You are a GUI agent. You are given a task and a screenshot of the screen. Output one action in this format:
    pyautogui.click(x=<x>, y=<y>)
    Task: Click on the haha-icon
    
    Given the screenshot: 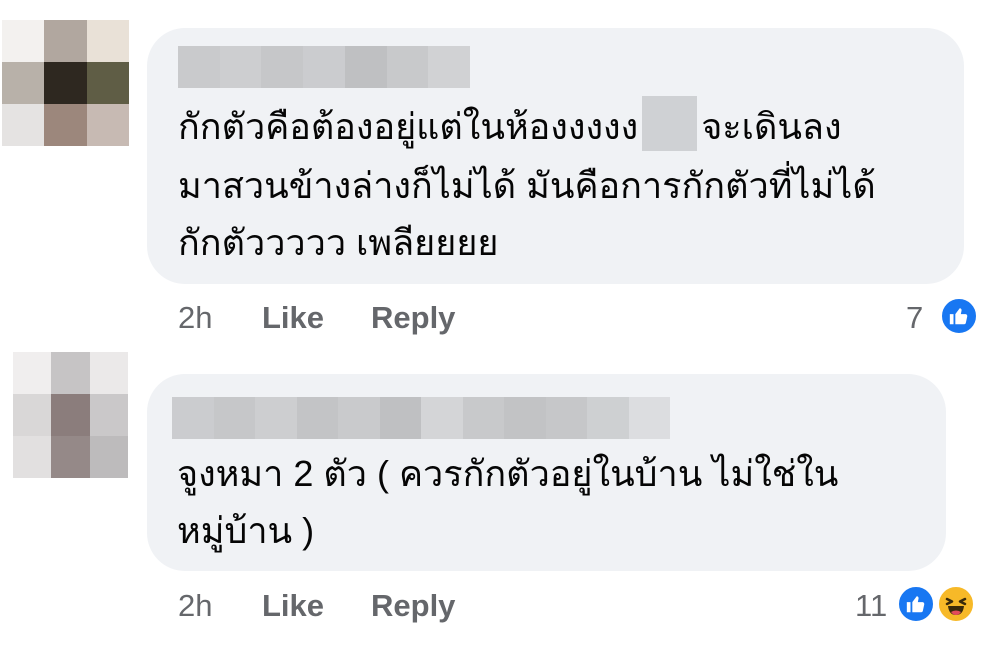 What is the action you would take?
    pyautogui.click(x=956, y=604)
    